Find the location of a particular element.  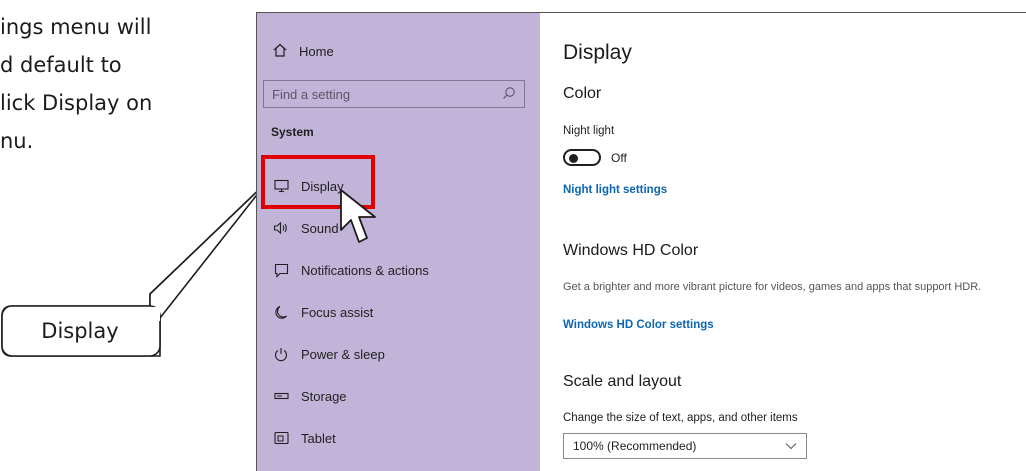

section-heading: System is located at coordinates (292, 132).